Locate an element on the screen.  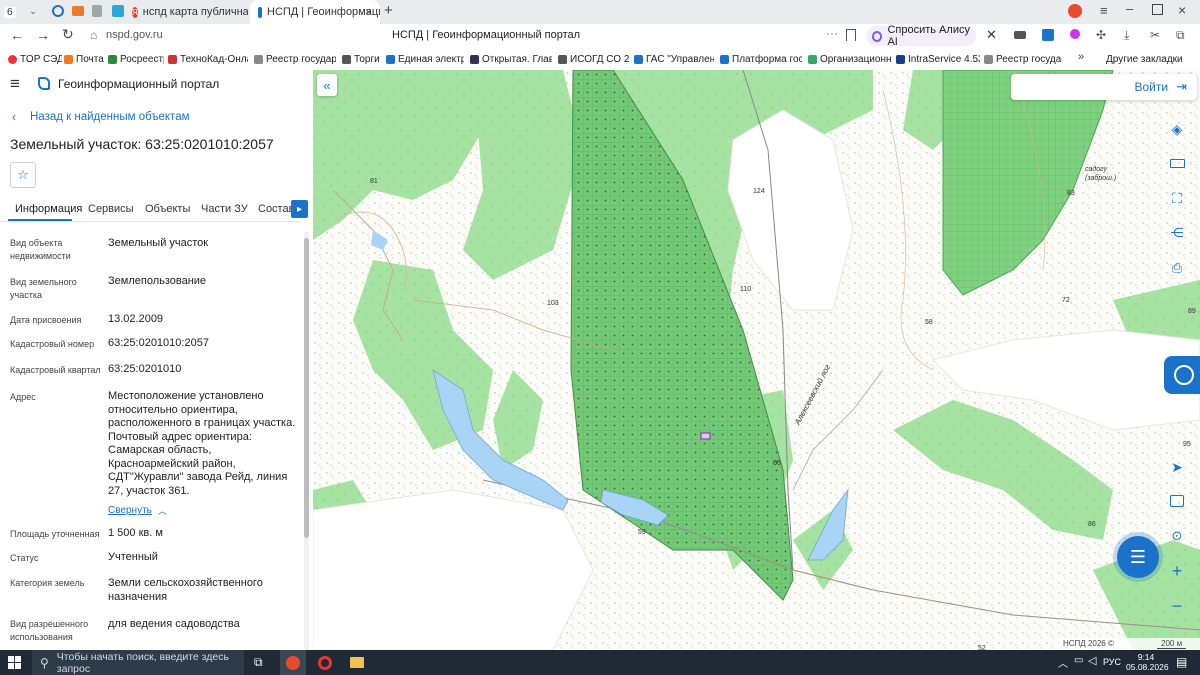
volume-icon: ◁ is located at coordinates (1092, 660).